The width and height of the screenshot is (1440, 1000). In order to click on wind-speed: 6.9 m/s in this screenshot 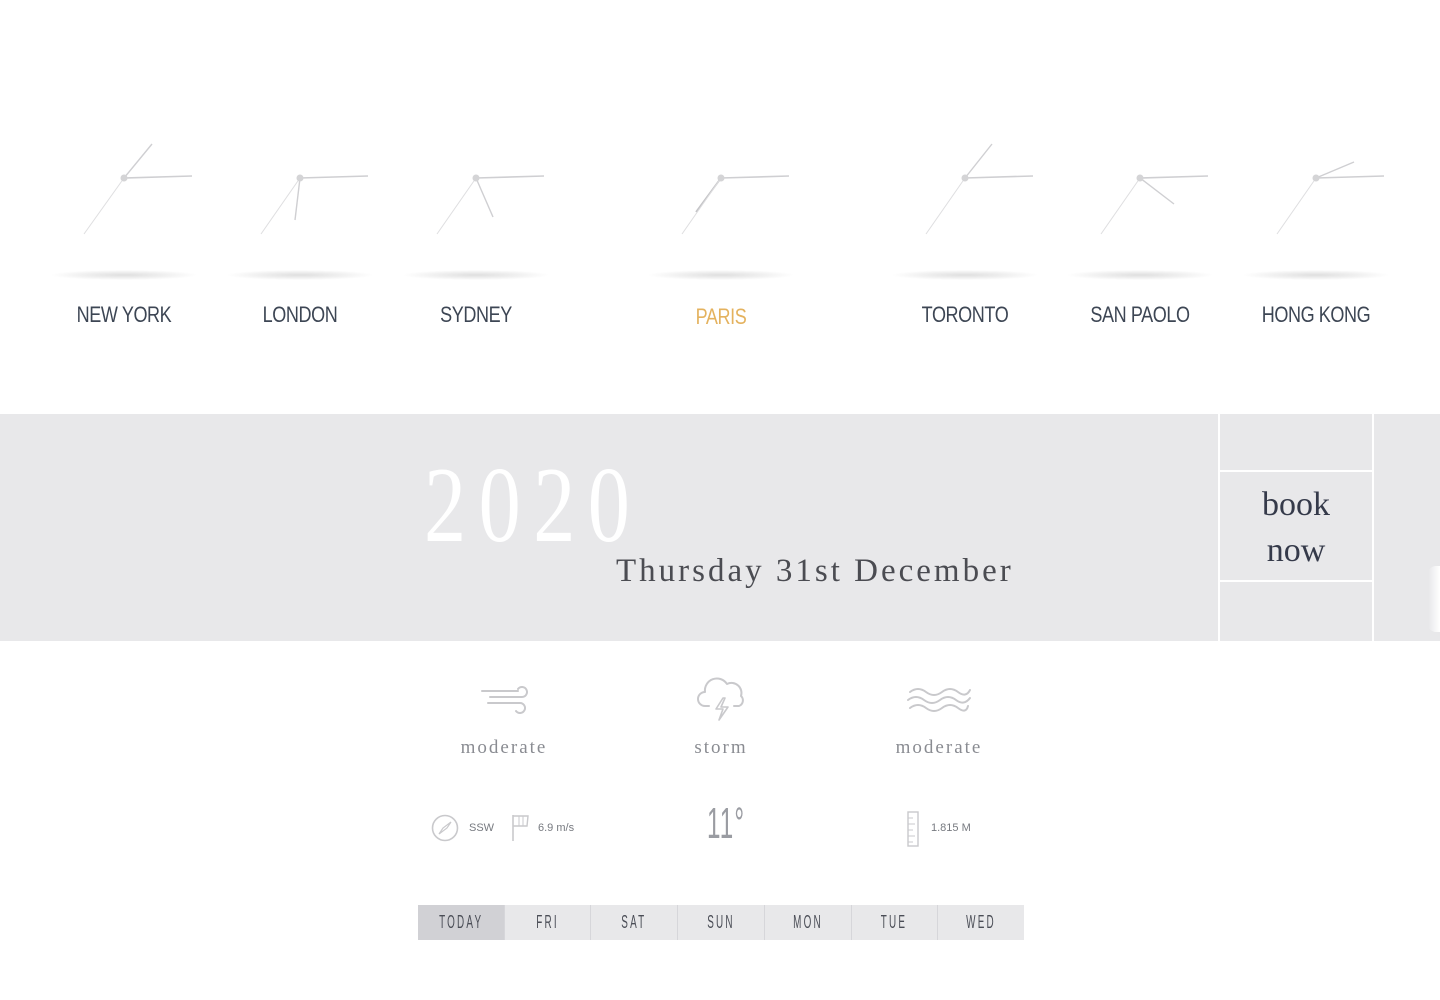, I will do `click(556, 828)`.